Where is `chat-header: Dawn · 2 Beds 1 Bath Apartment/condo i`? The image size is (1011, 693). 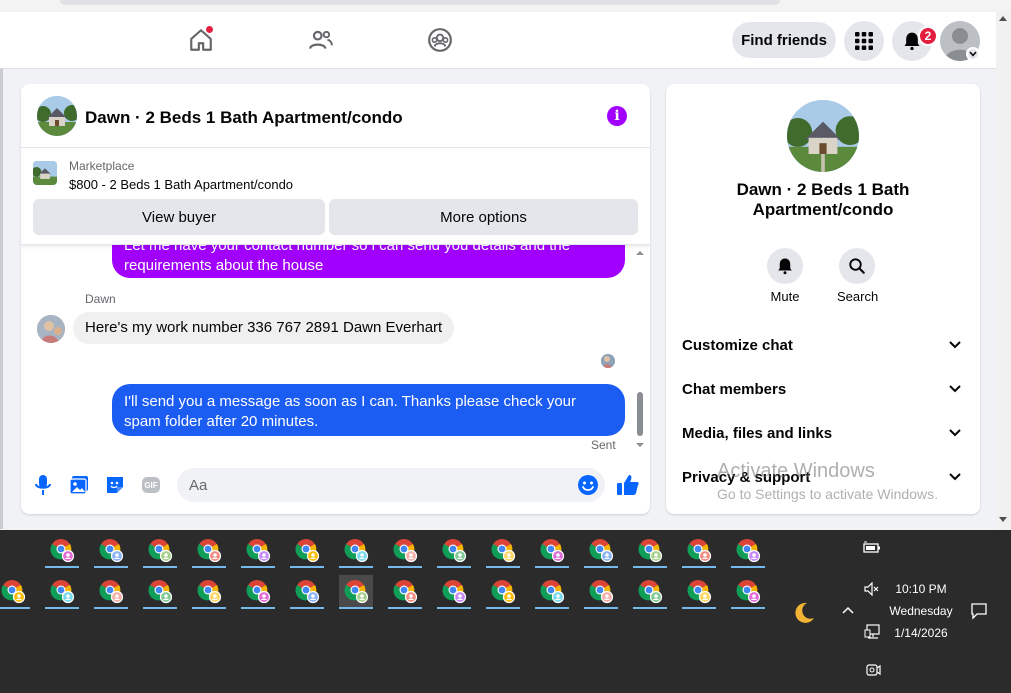 chat-header: Dawn · 2 Beds 1 Bath Apartment/condo i is located at coordinates (335, 116).